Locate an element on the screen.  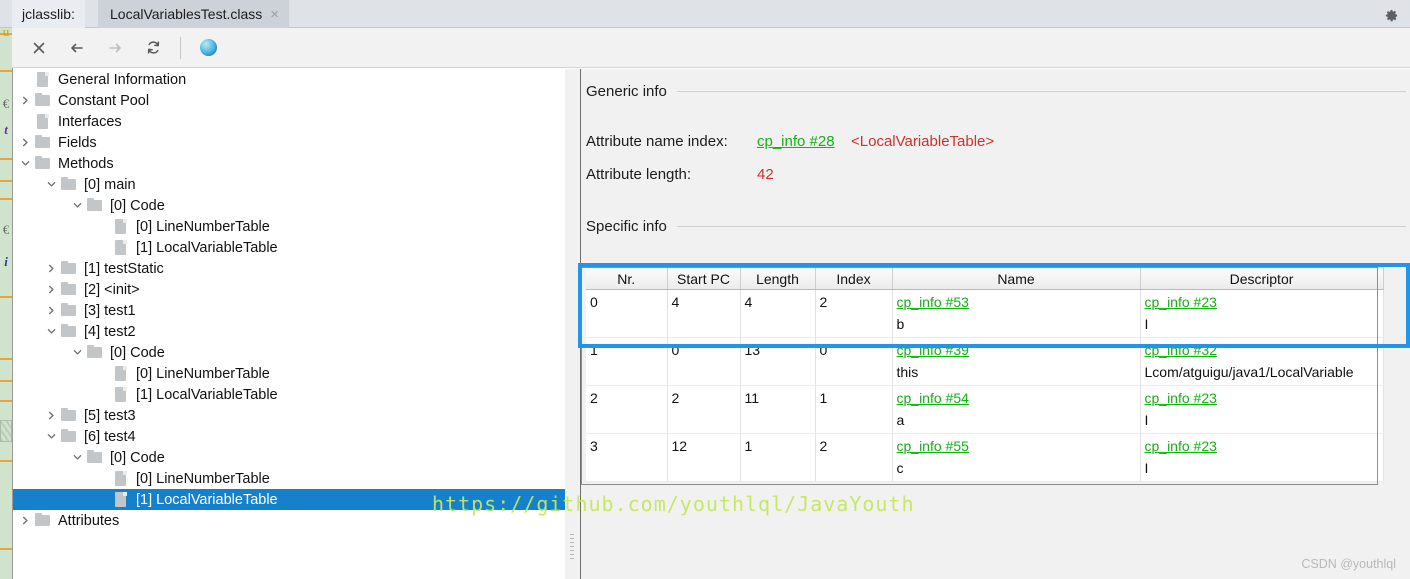
forward-arrow-icon is located at coordinates (115, 48).